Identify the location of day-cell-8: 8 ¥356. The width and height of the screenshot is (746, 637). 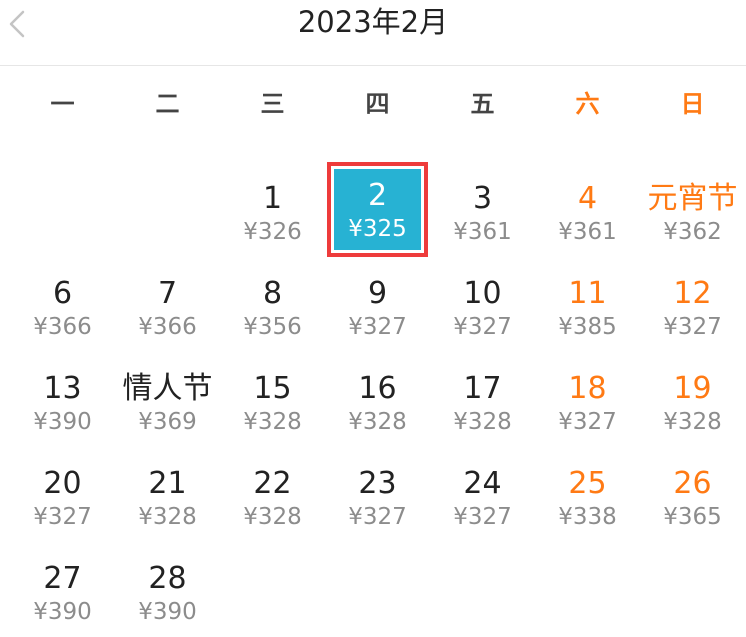
(272, 304).